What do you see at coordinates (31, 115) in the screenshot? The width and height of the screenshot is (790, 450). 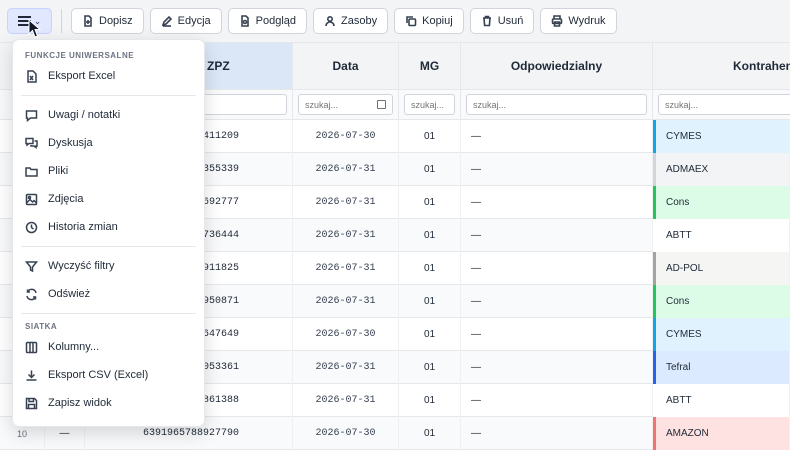 I see `comment-icon` at bounding box center [31, 115].